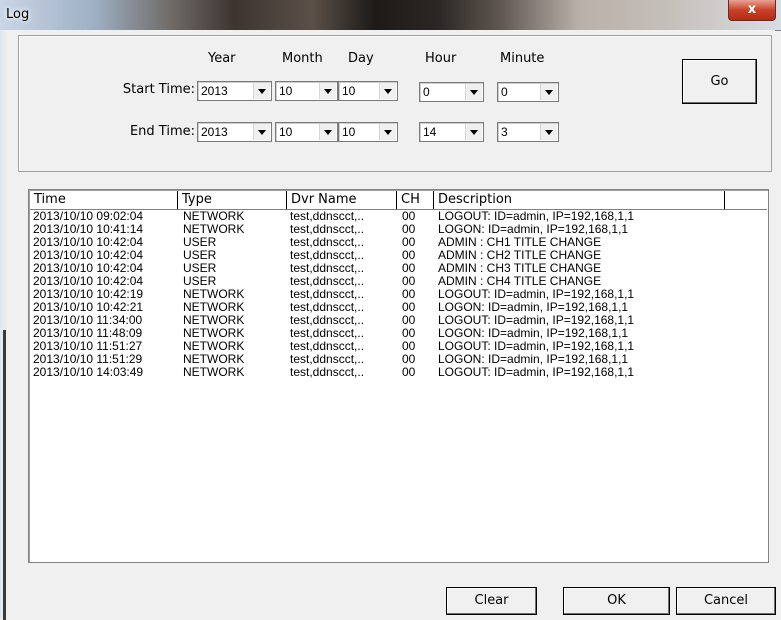 This screenshot has height=620, width=781. What do you see at coordinates (409, 372) in the screenshot?
I see `cell-ch: 00` at bounding box center [409, 372].